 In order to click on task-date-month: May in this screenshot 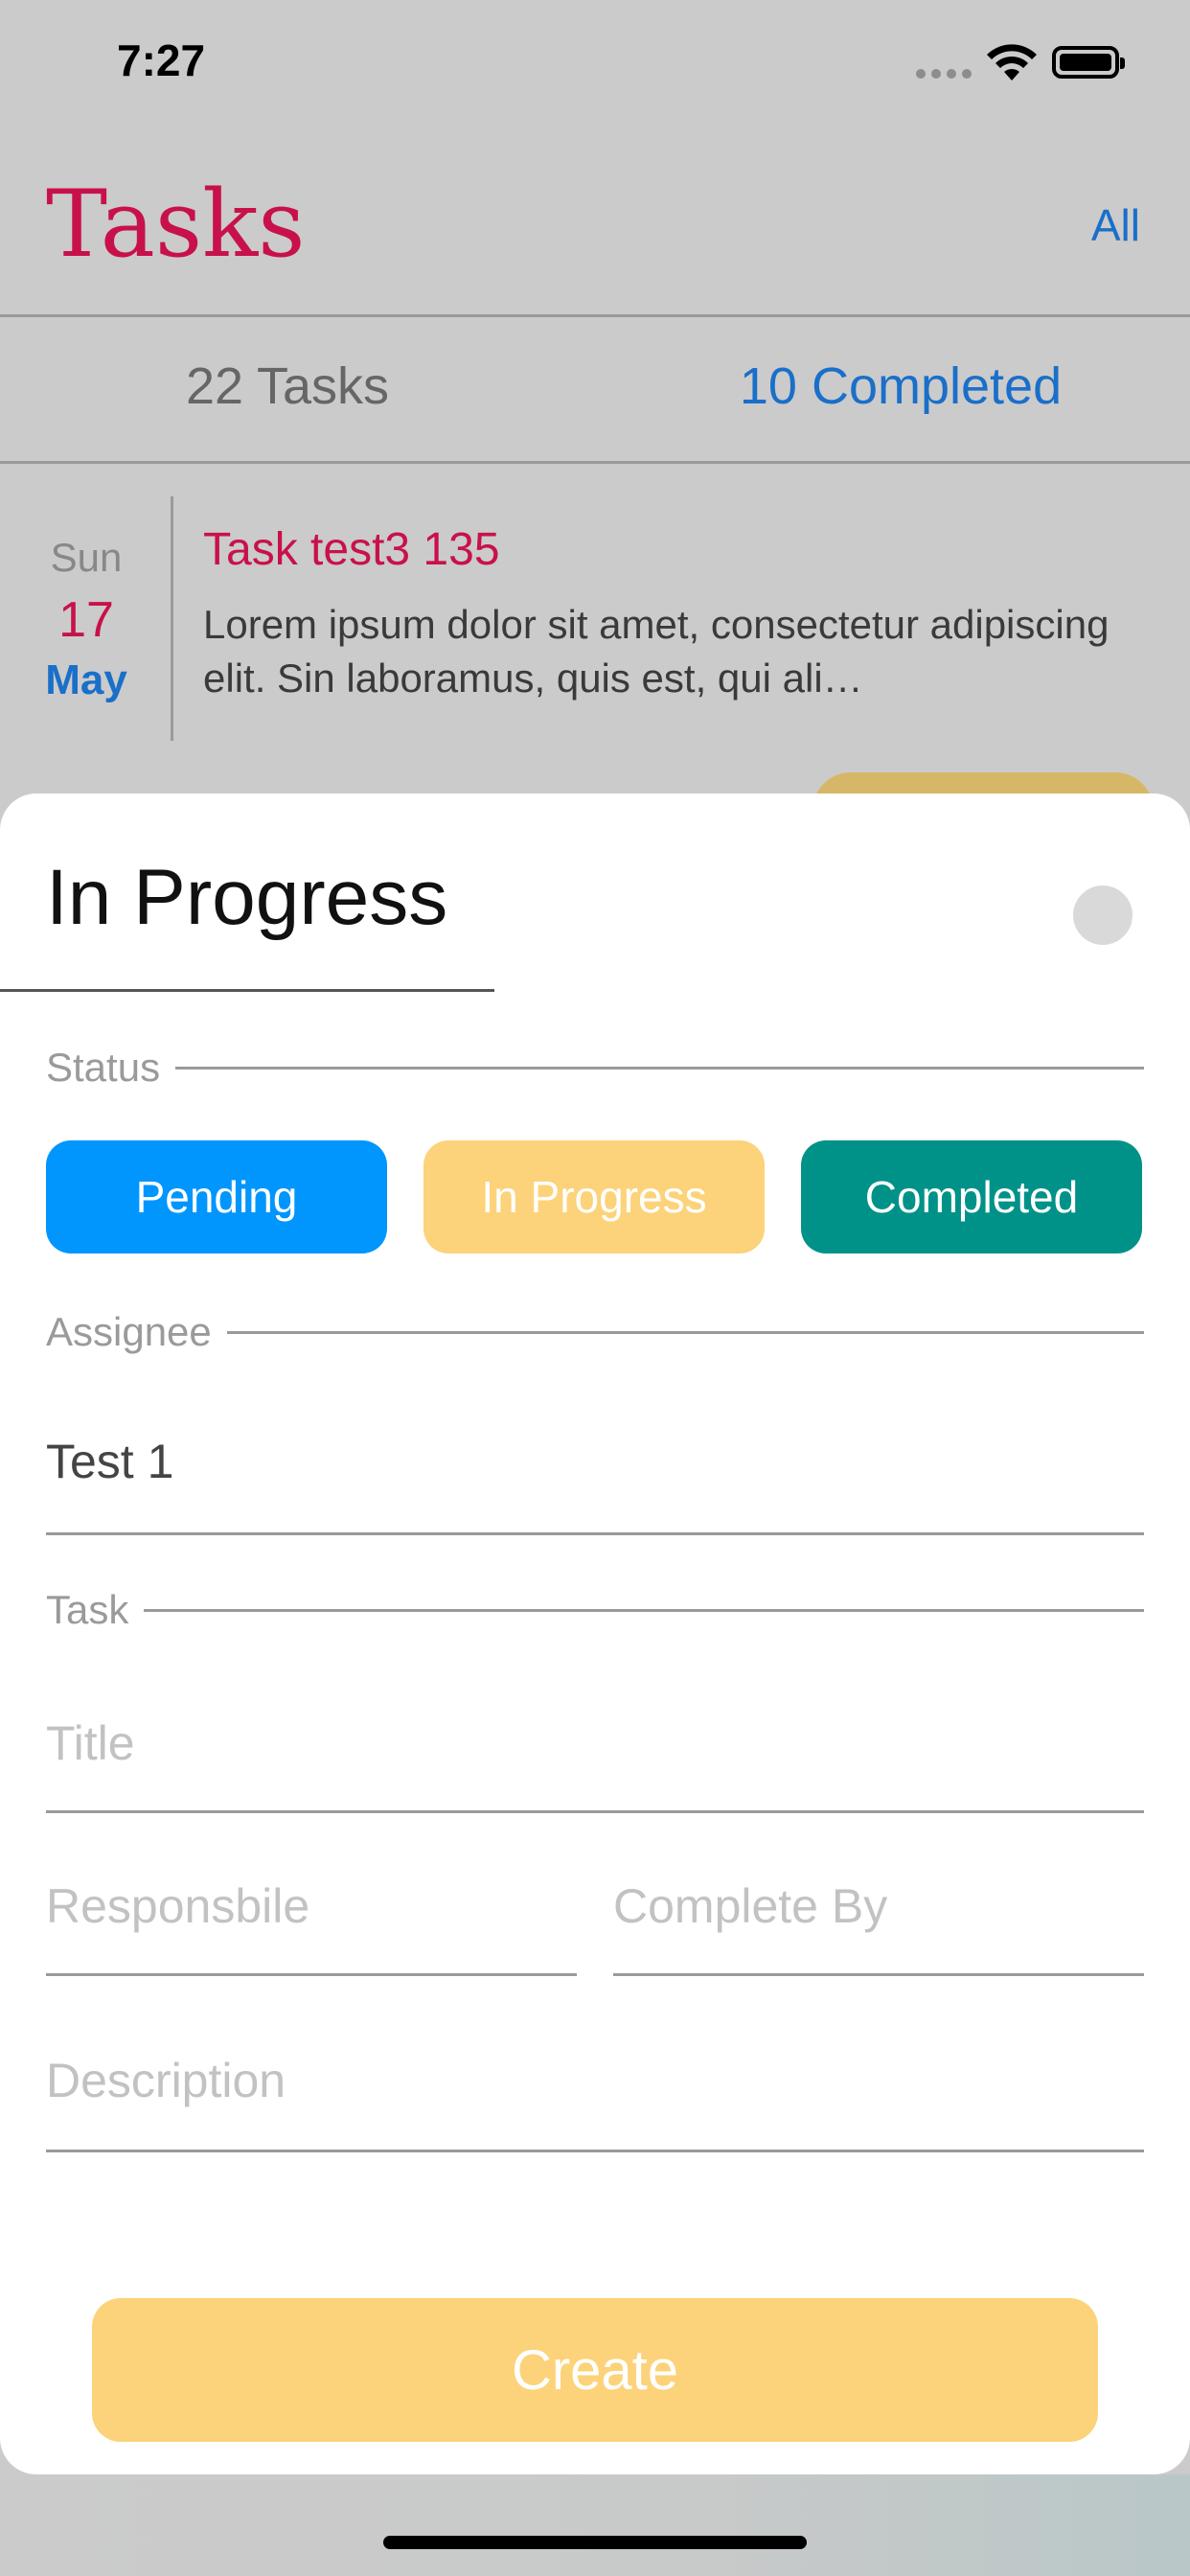, I will do `click(86, 679)`.